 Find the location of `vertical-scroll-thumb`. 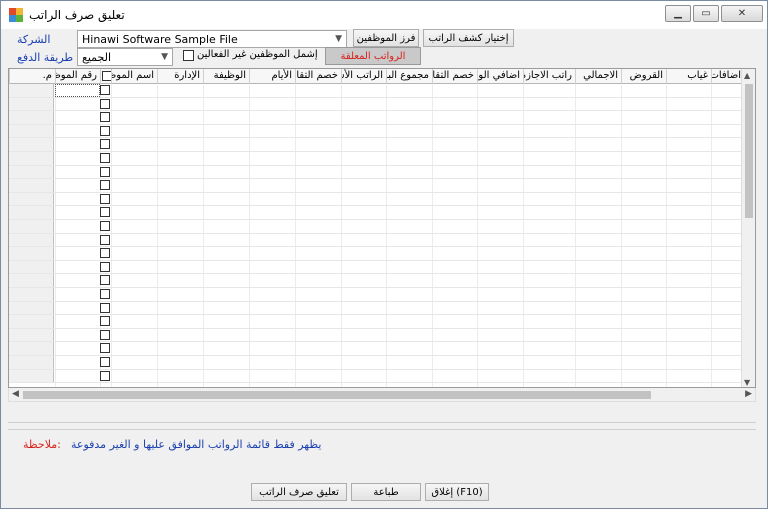

vertical-scroll-thumb is located at coordinates (749, 151).